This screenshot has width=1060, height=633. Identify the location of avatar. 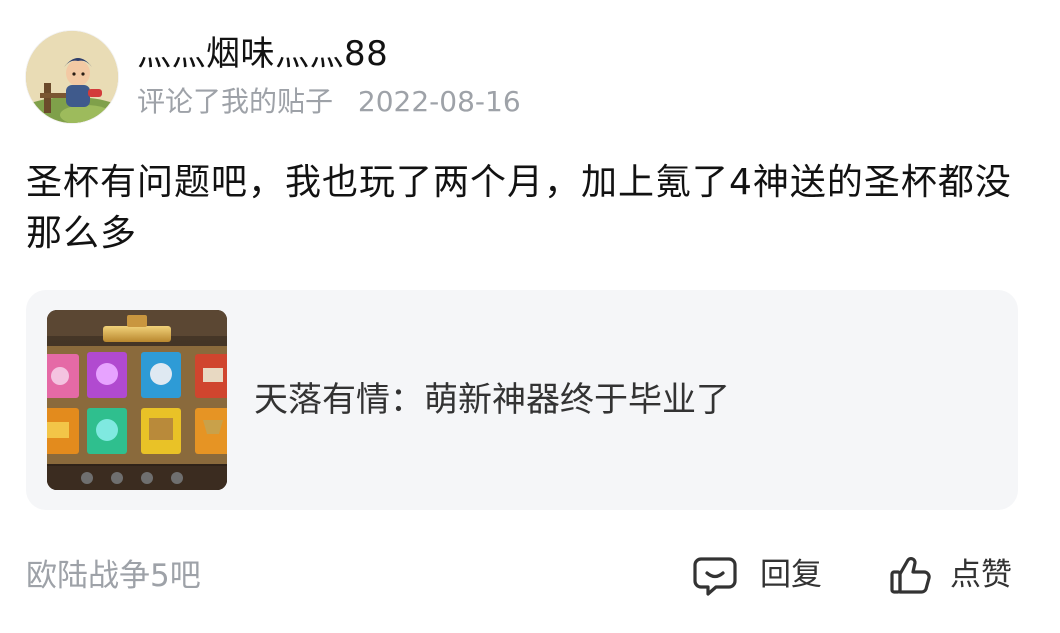
(72, 77).